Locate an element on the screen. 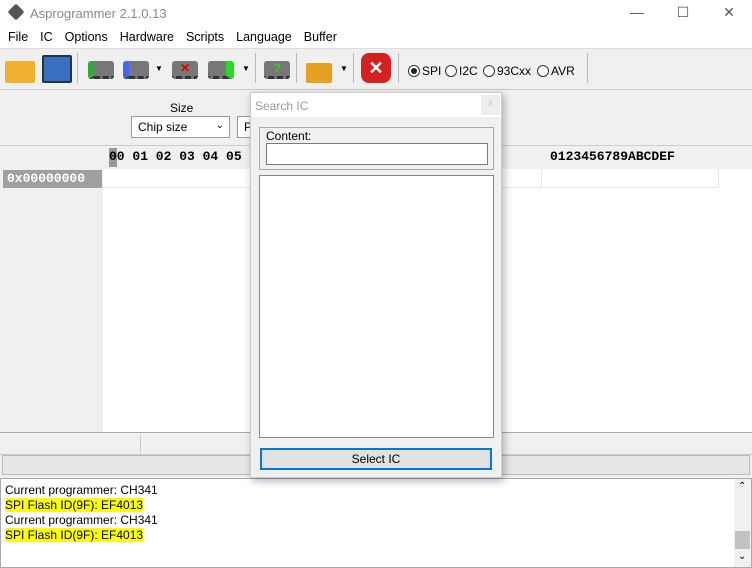 This screenshot has height=568, width=752. close-button: ✕ is located at coordinates (729, 13).